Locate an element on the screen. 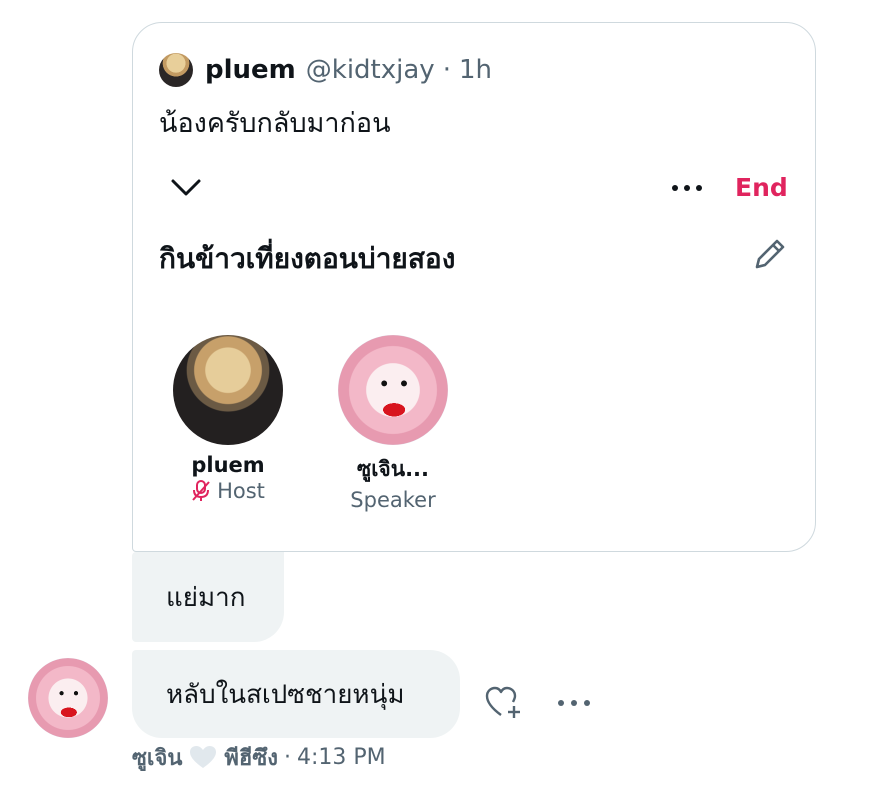 The width and height of the screenshot is (872, 790). role-label: Speaker is located at coordinates (393, 500).